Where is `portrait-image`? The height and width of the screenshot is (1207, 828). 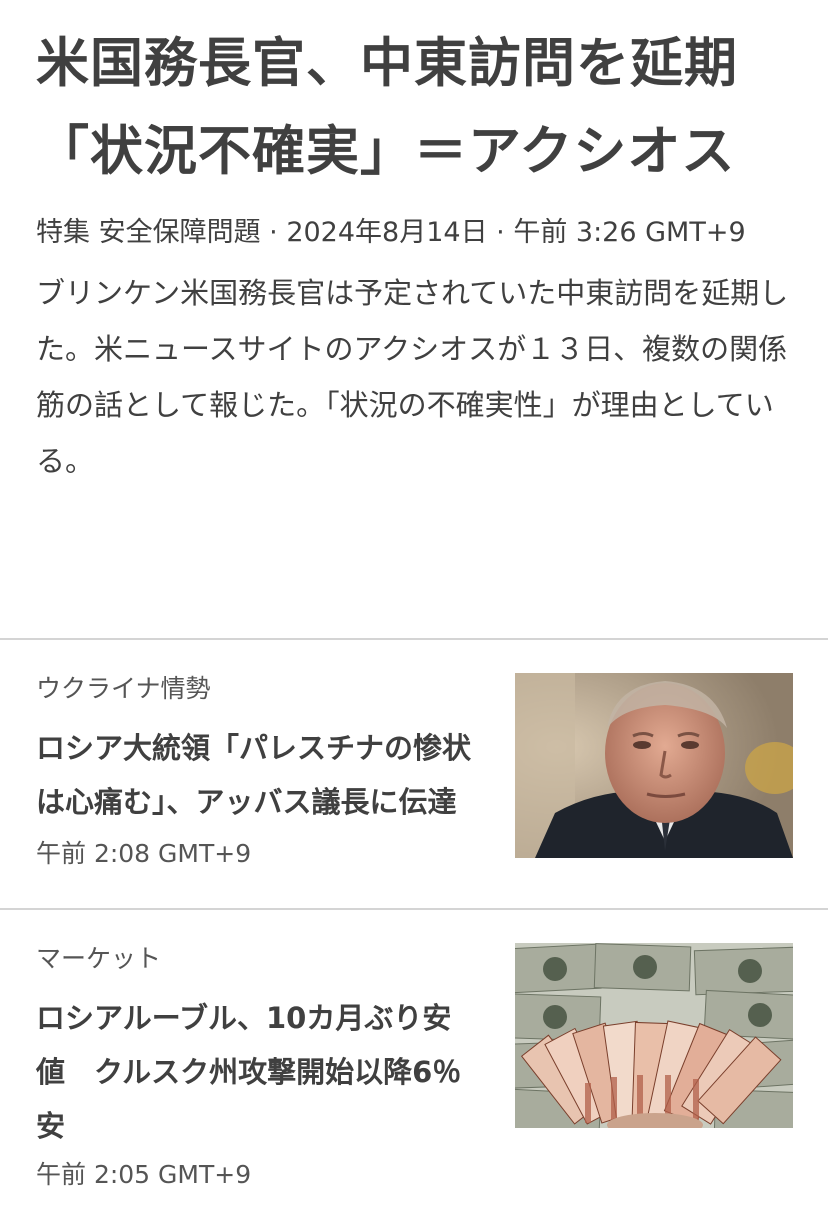 portrait-image is located at coordinates (654, 765).